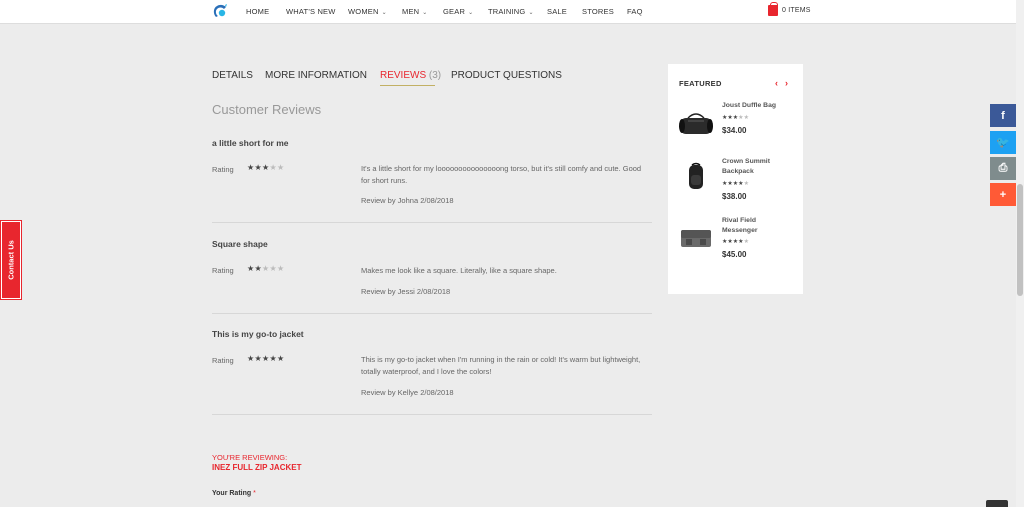 Image resolution: width=1024 pixels, height=507 pixels. I want to click on product-image-backpack, so click(696, 177).